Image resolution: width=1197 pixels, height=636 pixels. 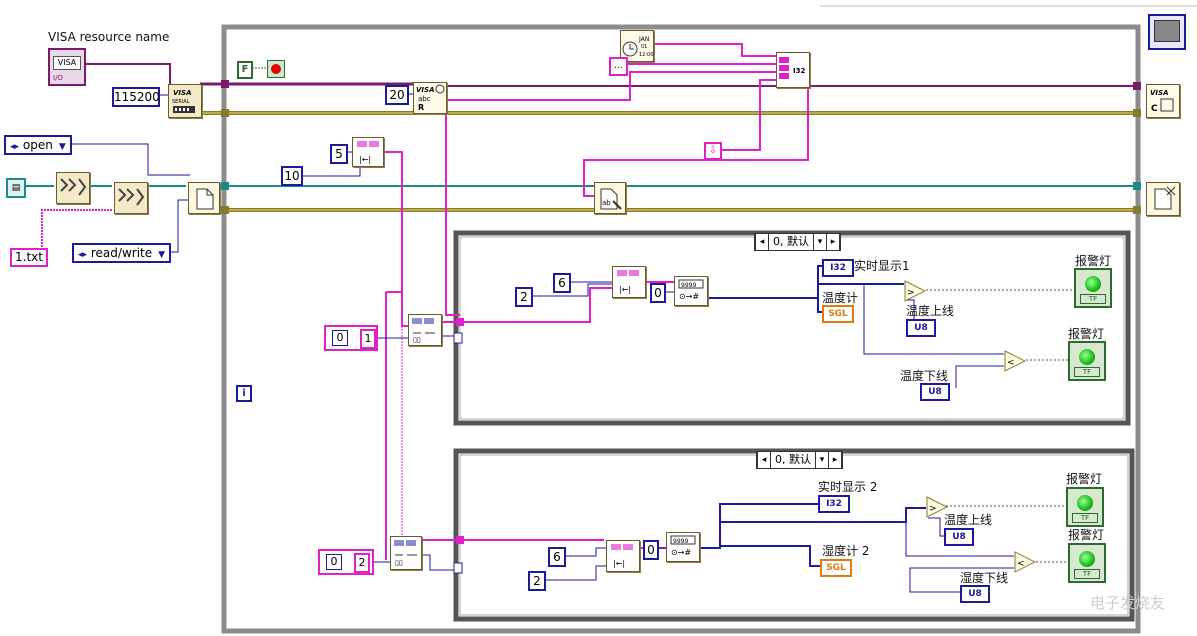 I want to click on file-path-constant-icon: ▤, so click(x=16, y=188).